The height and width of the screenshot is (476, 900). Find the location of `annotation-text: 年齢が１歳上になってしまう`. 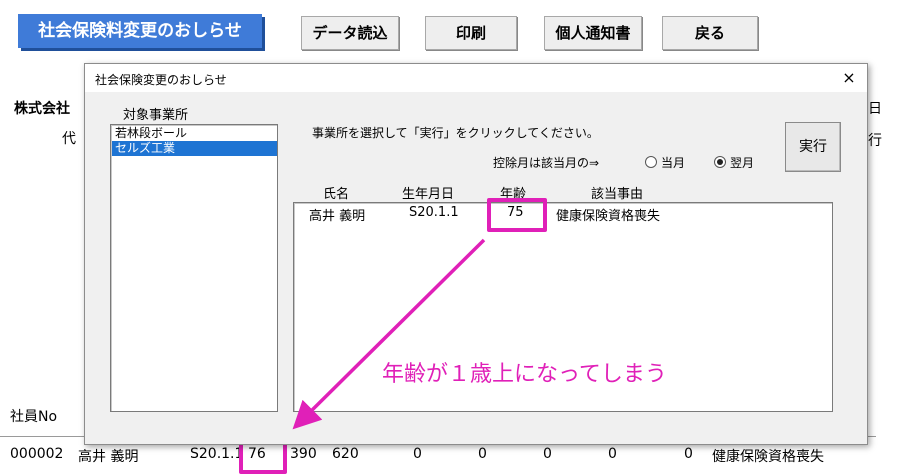

annotation-text: 年齢が１歳上になってしまう is located at coordinates (524, 374).